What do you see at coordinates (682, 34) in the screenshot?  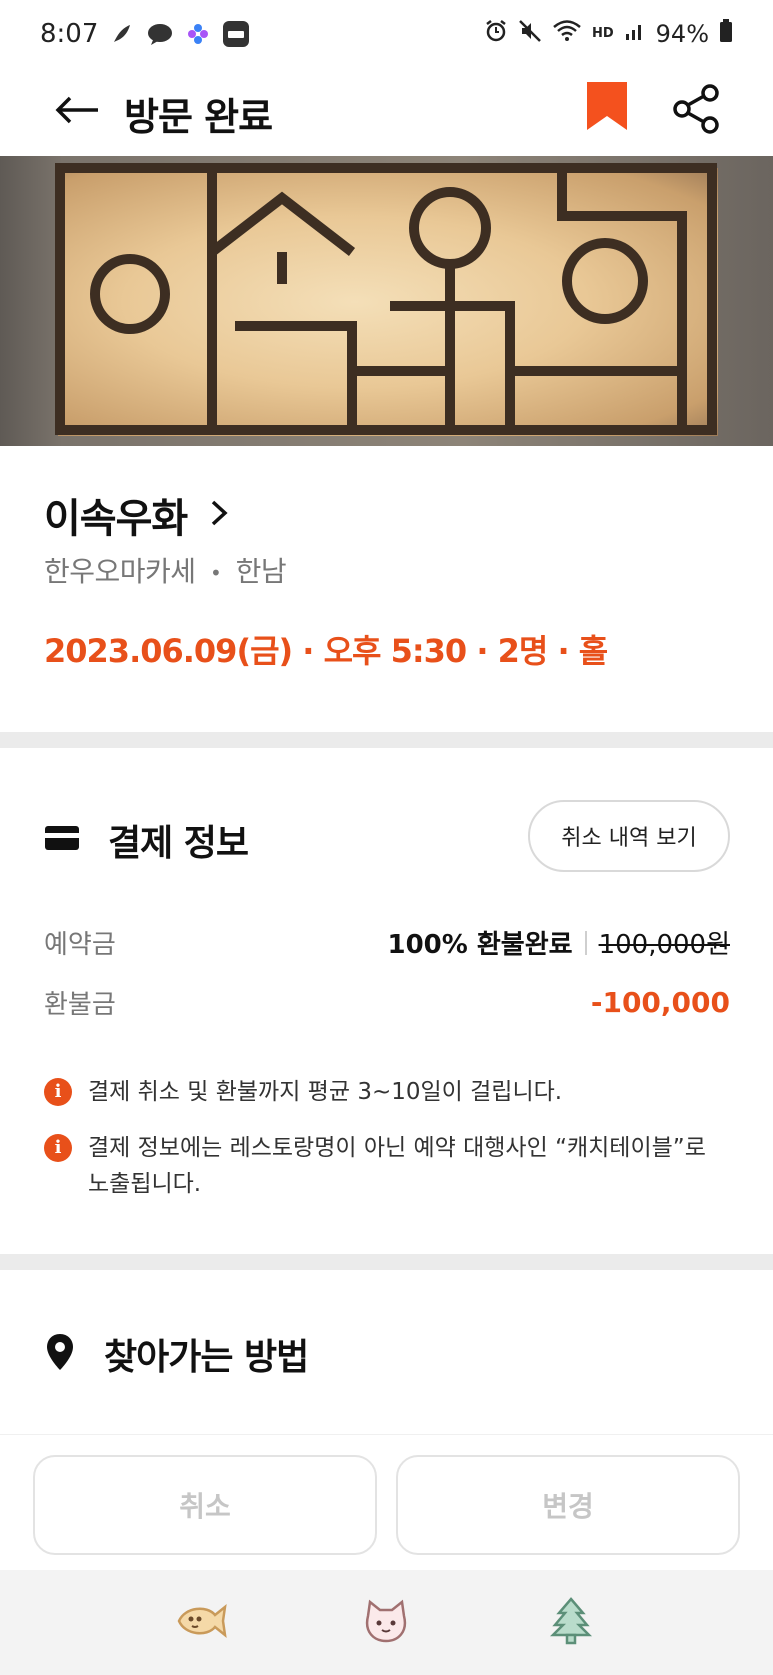 I see `battery-percent: 94%` at bounding box center [682, 34].